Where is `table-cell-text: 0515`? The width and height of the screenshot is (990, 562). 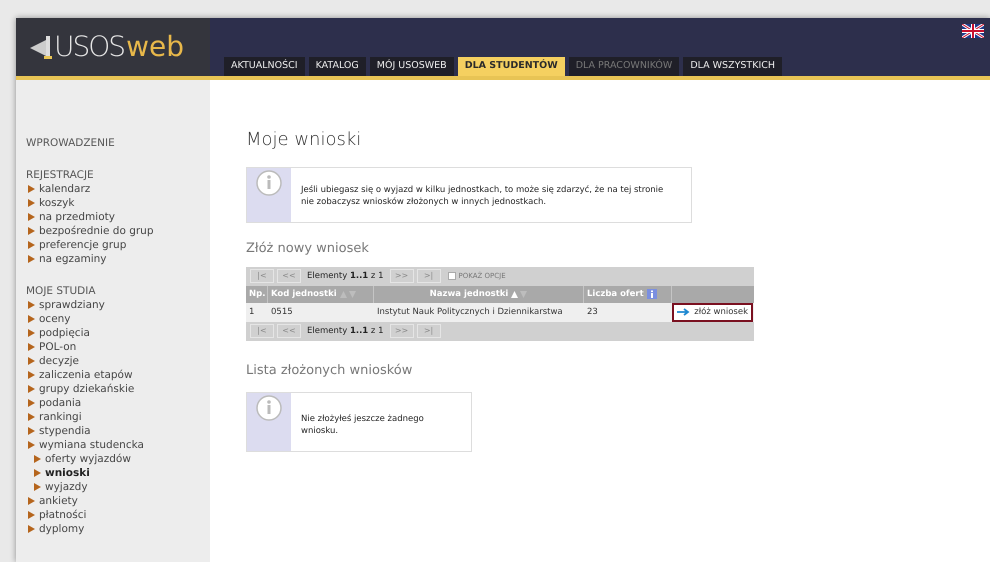
table-cell-text: 0515 is located at coordinates (282, 312).